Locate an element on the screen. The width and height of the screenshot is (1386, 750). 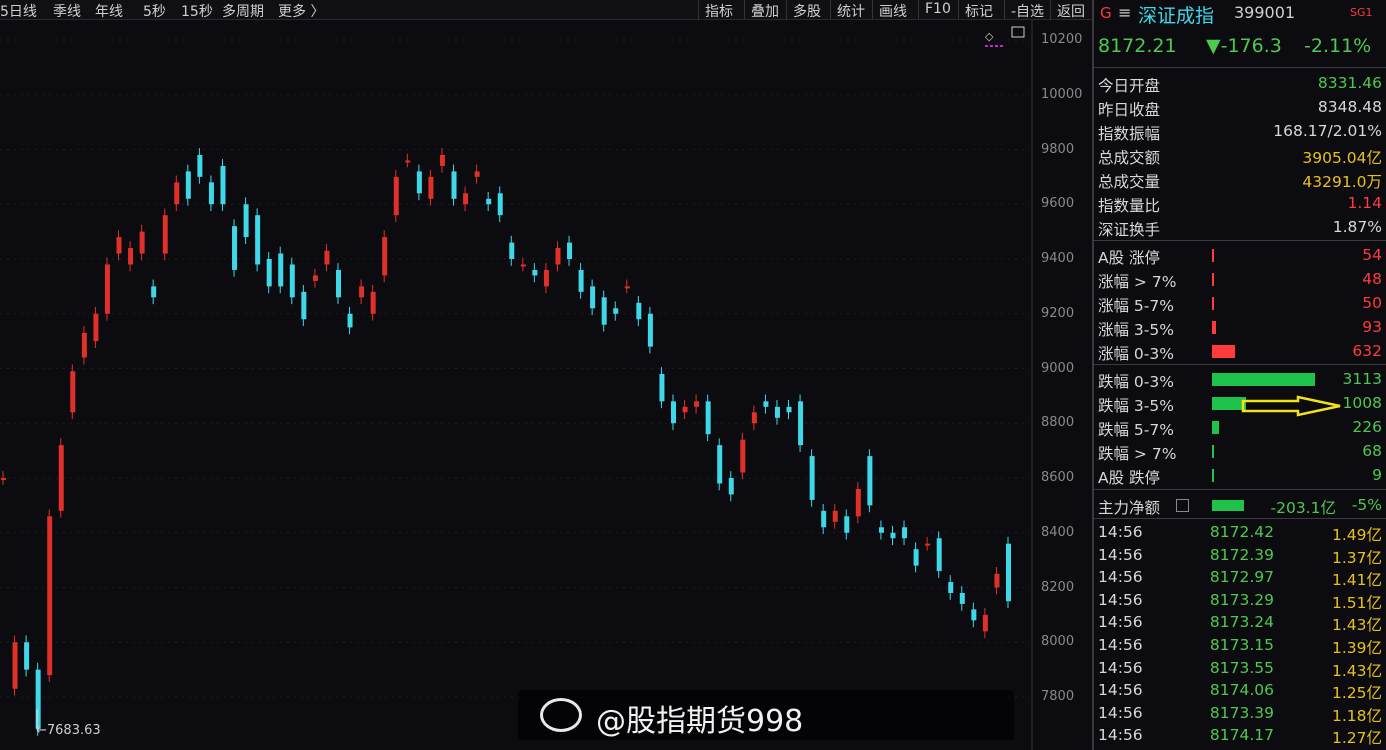
list-icon is located at coordinates (1182, 505).